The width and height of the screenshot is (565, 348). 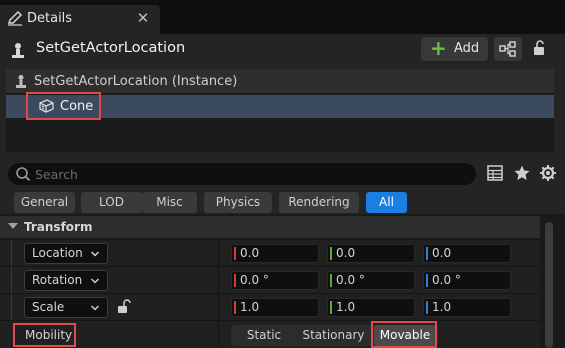 I want to click on lock-icon, so click(x=540, y=48).